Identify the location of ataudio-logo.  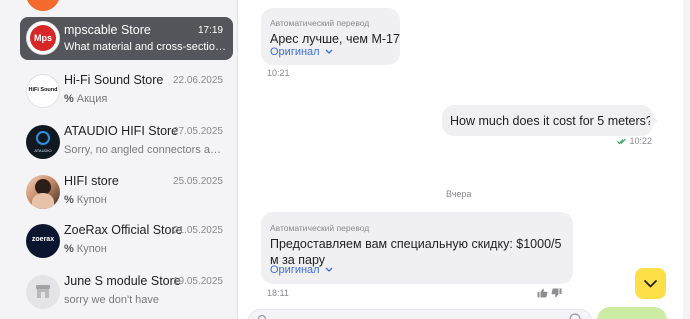
(43, 138).